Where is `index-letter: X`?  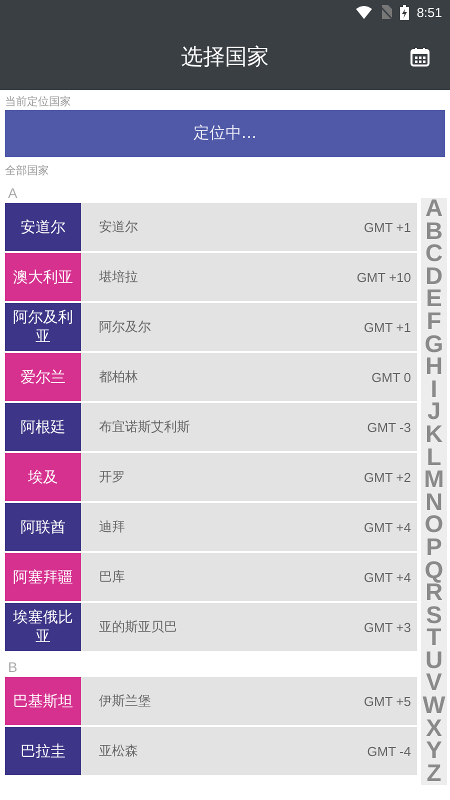
index-letter: X is located at coordinates (434, 729).